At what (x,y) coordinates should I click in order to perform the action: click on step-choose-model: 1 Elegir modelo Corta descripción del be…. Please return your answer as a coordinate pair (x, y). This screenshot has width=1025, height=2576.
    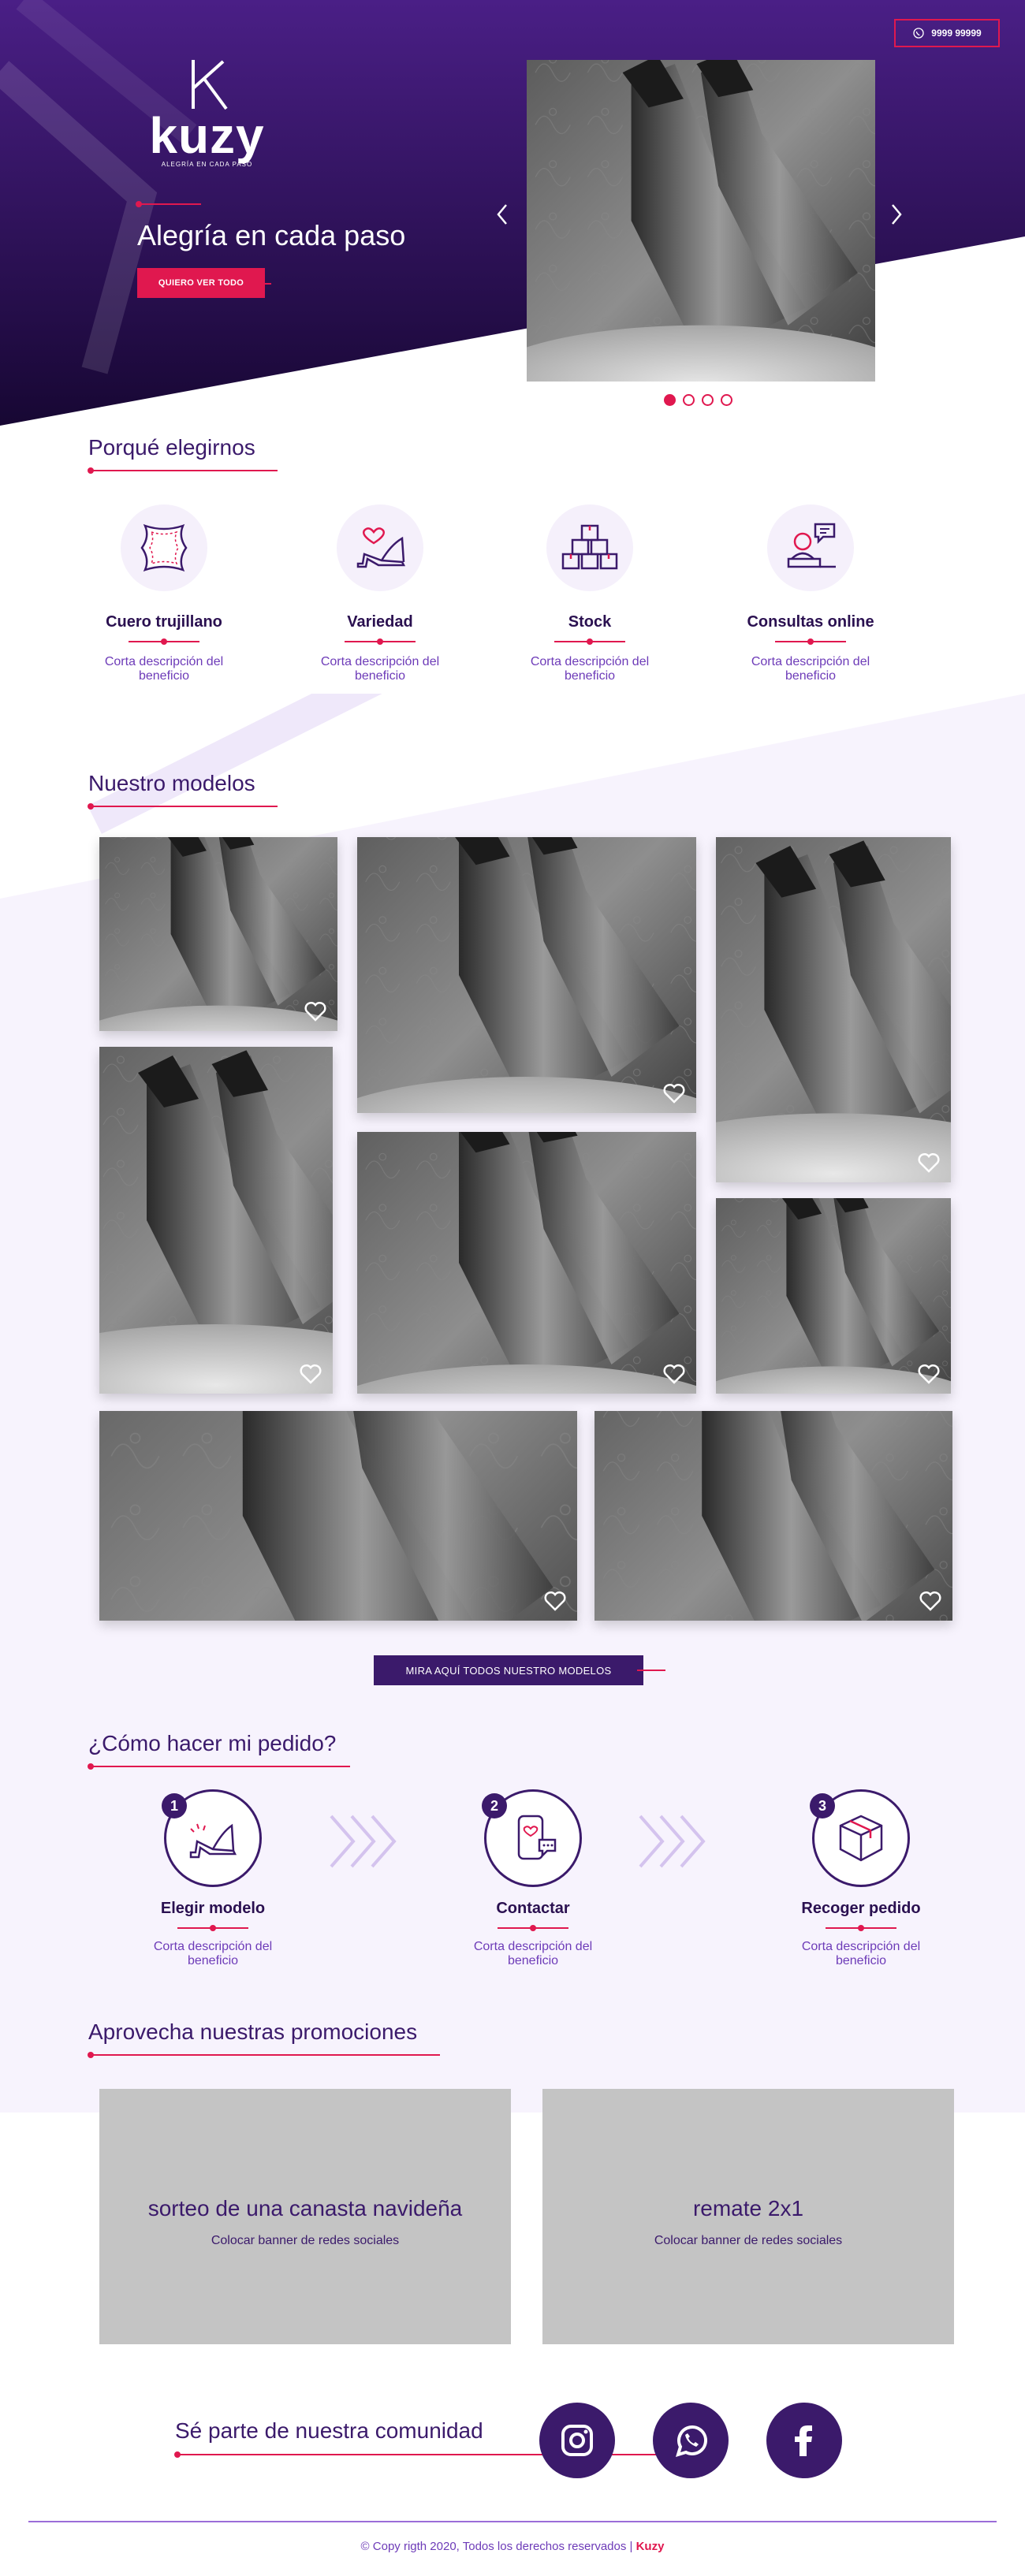
    Looking at the image, I should click on (213, 1878).